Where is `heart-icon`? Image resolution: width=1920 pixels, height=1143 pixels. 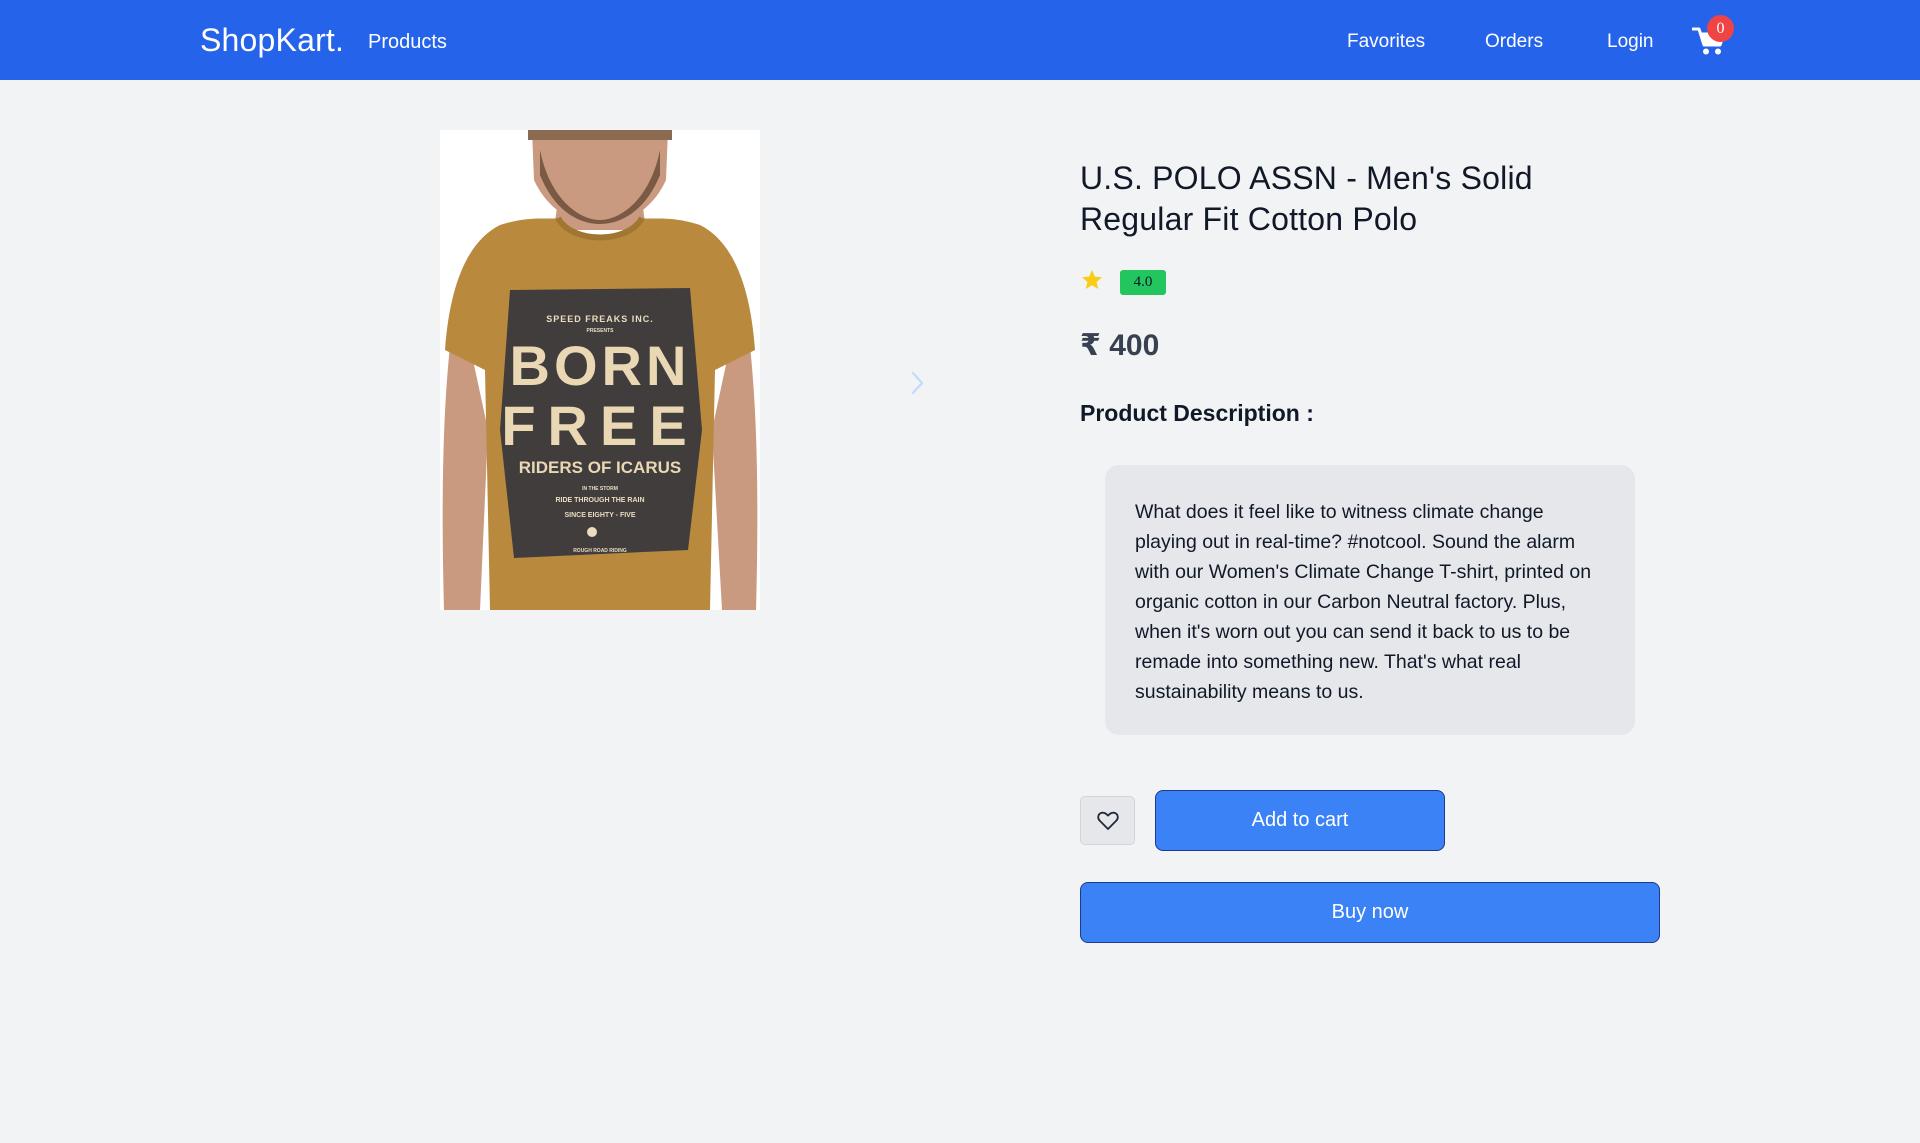
heart-icon is located at coordinates (1108, 820).